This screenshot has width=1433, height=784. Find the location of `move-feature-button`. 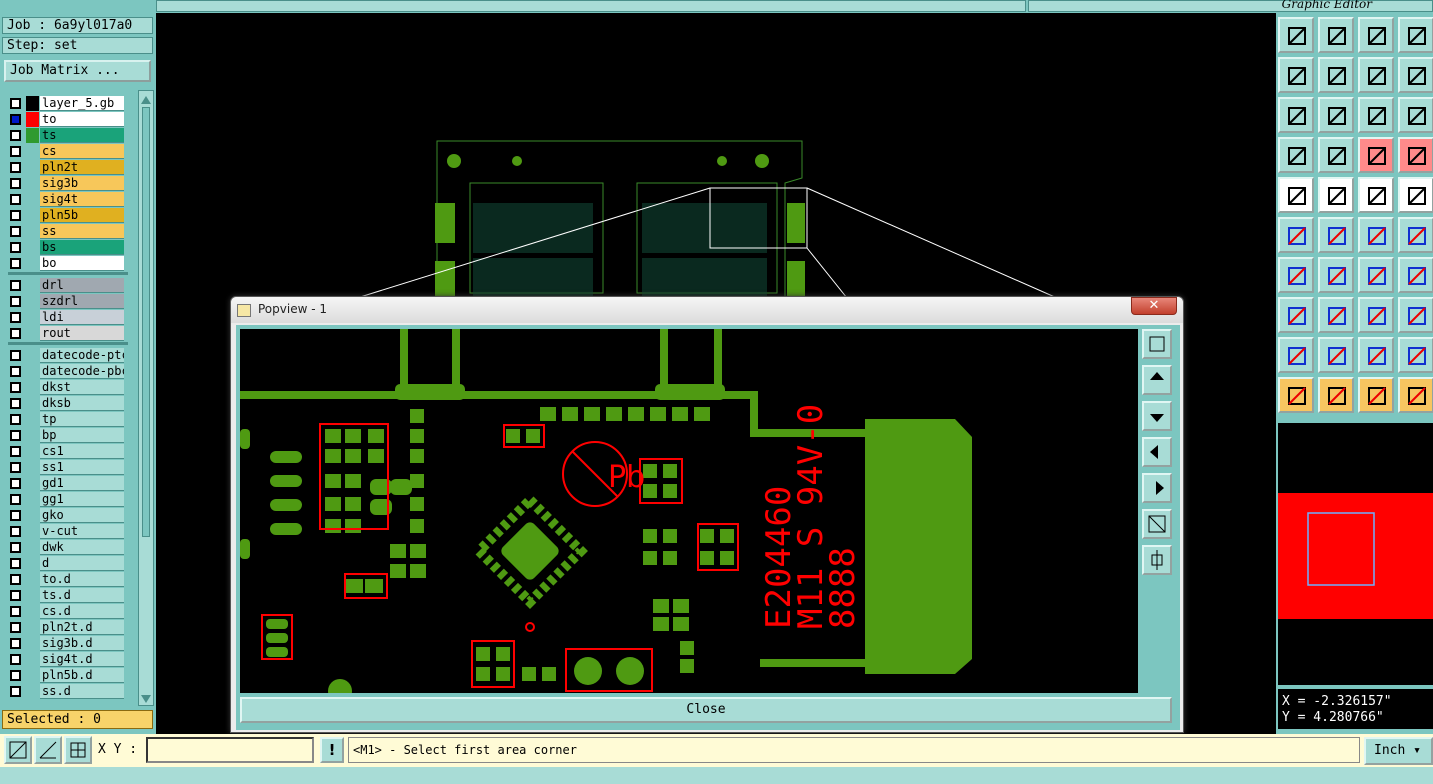

move-feature-button is located at coordinates (1376, 235).